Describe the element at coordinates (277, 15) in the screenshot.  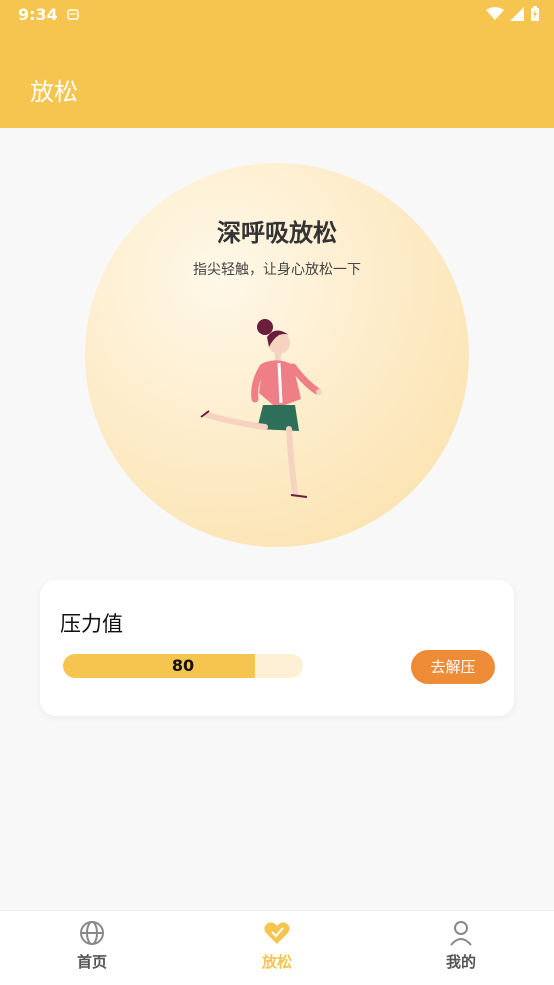
I see `status-bar: 9:34` at that location.